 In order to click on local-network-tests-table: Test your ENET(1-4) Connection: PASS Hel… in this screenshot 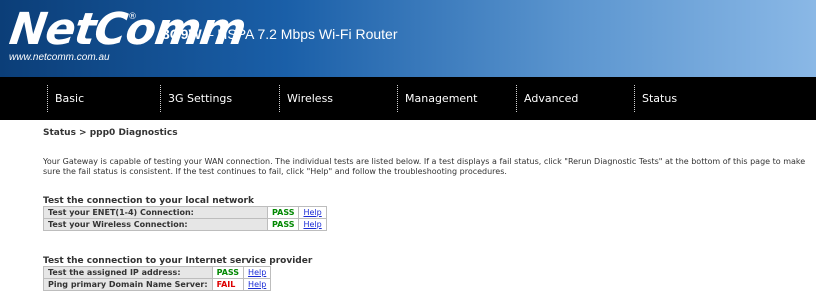, I will do `click(185, 218)`.